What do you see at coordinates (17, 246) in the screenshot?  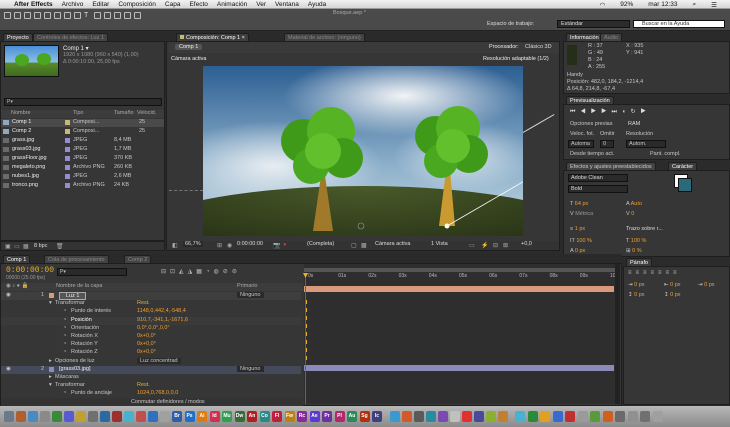 I see `new-folder-icon: ▭` at bounding box center [17, 246].